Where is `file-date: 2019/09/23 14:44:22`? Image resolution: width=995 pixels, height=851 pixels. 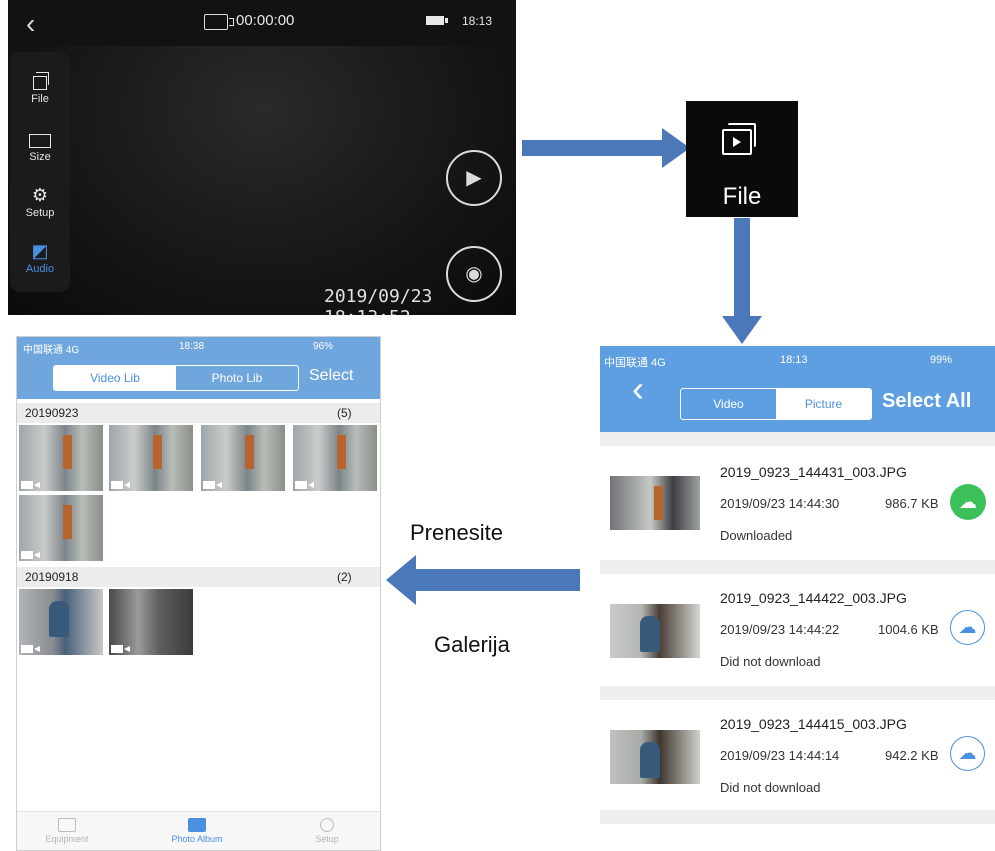 file-date: 2019/09/23 14:44:22 is located at coordinates (780, 629).